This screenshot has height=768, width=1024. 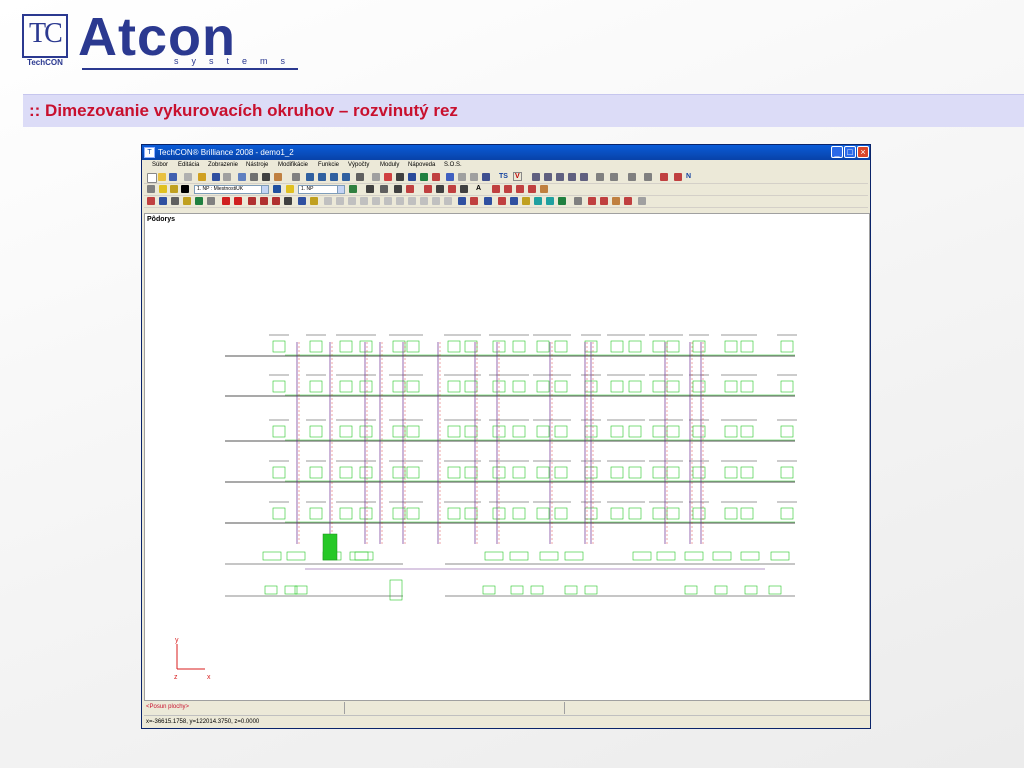 What do you see at coordinates (502, 201) in the screenshot?
I see `heat-loss-icon` at bounding box center [502, 201].